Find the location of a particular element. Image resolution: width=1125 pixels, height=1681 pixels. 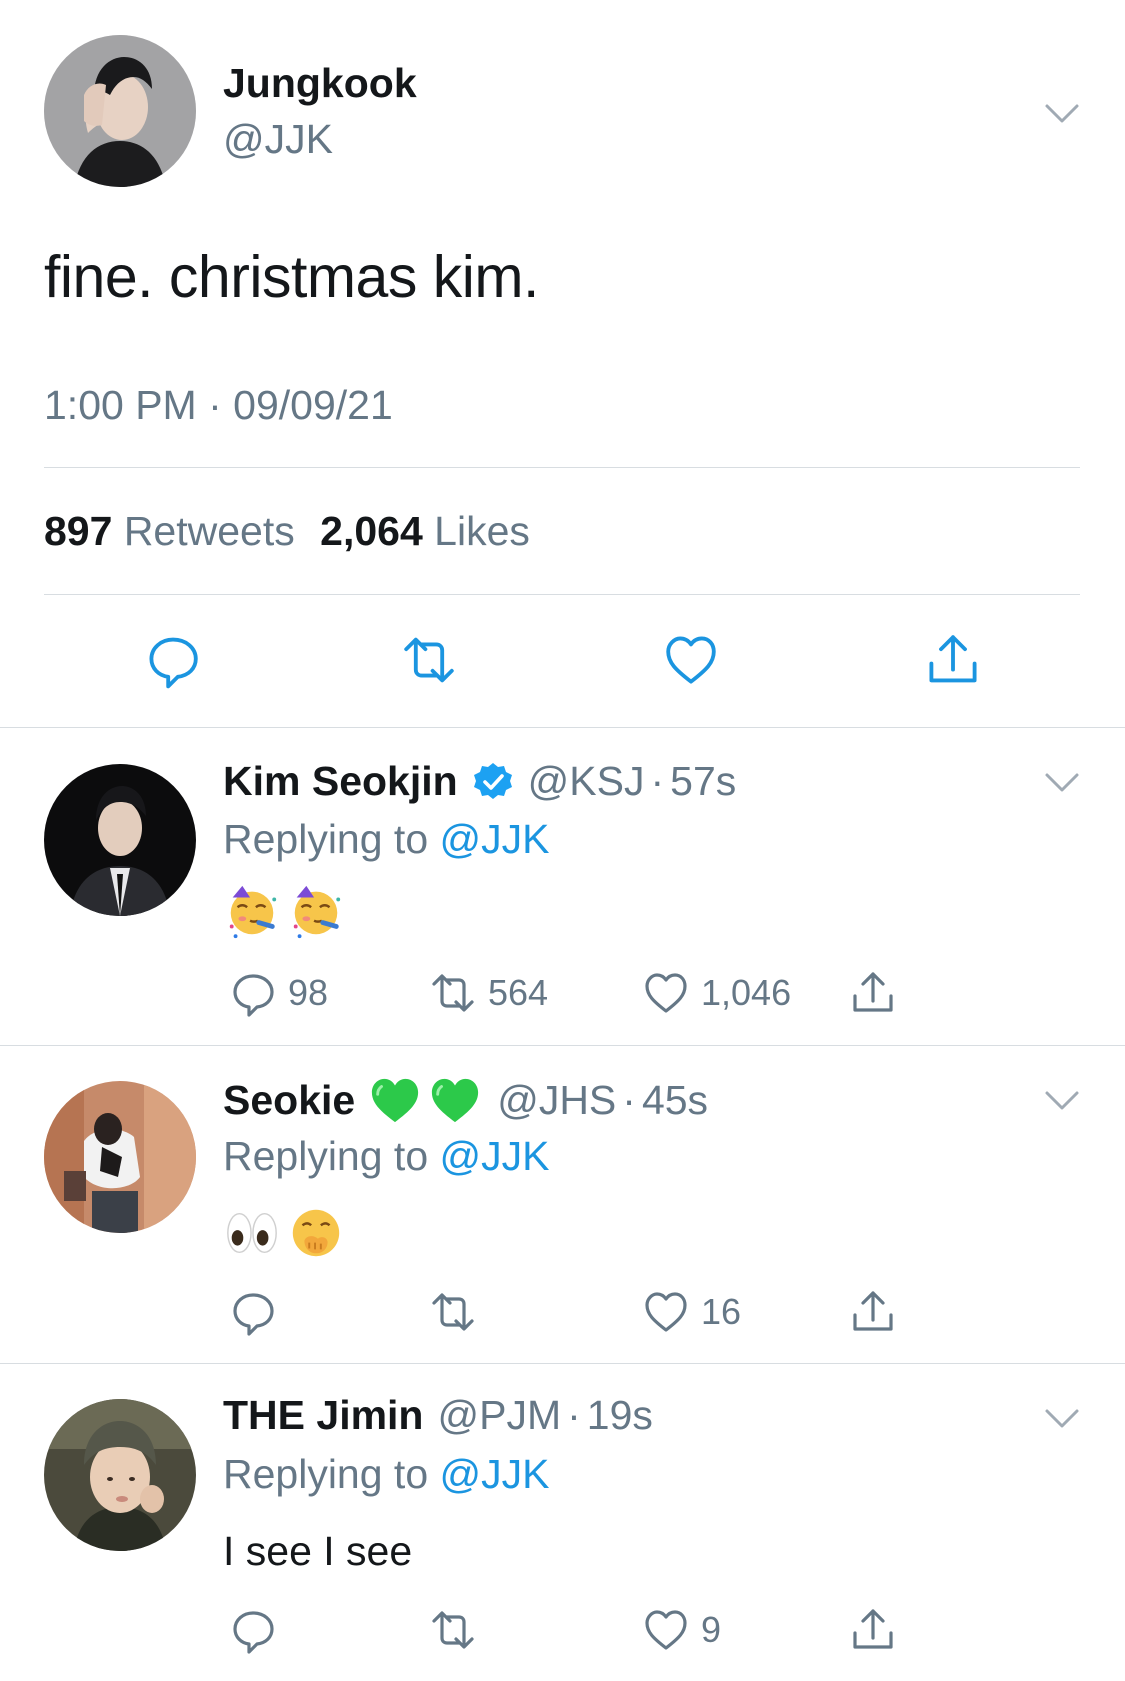

avatar-seokie is located at coordinates (120, 1157).